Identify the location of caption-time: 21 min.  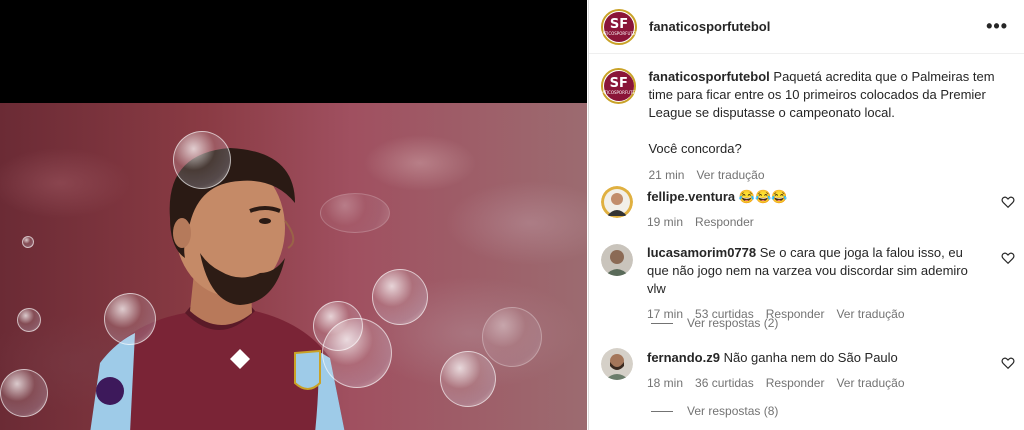
(666, 175).